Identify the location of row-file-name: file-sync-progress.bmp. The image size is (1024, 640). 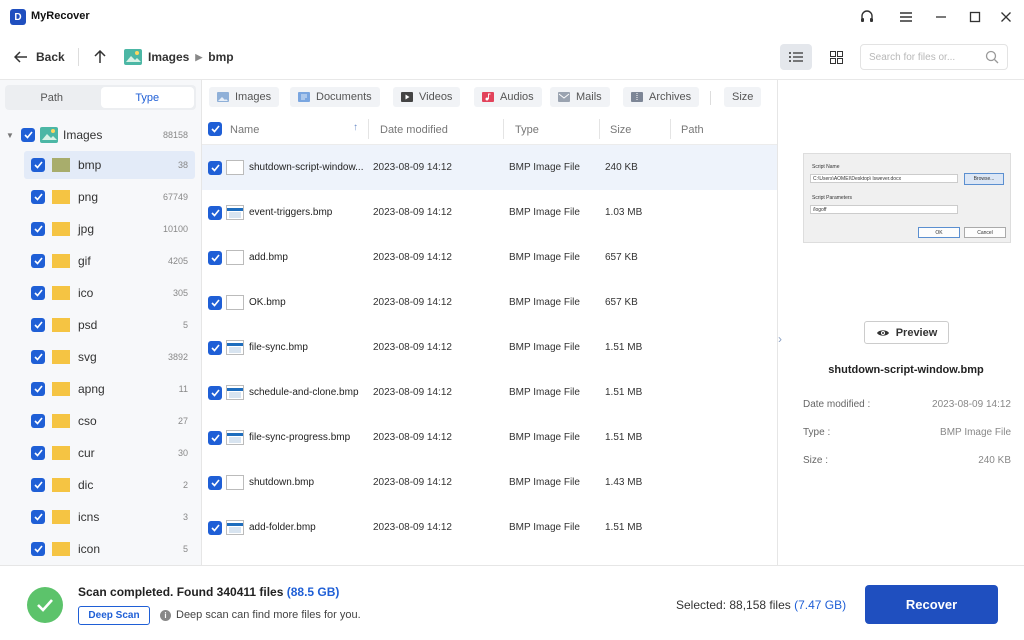
(300, 437).